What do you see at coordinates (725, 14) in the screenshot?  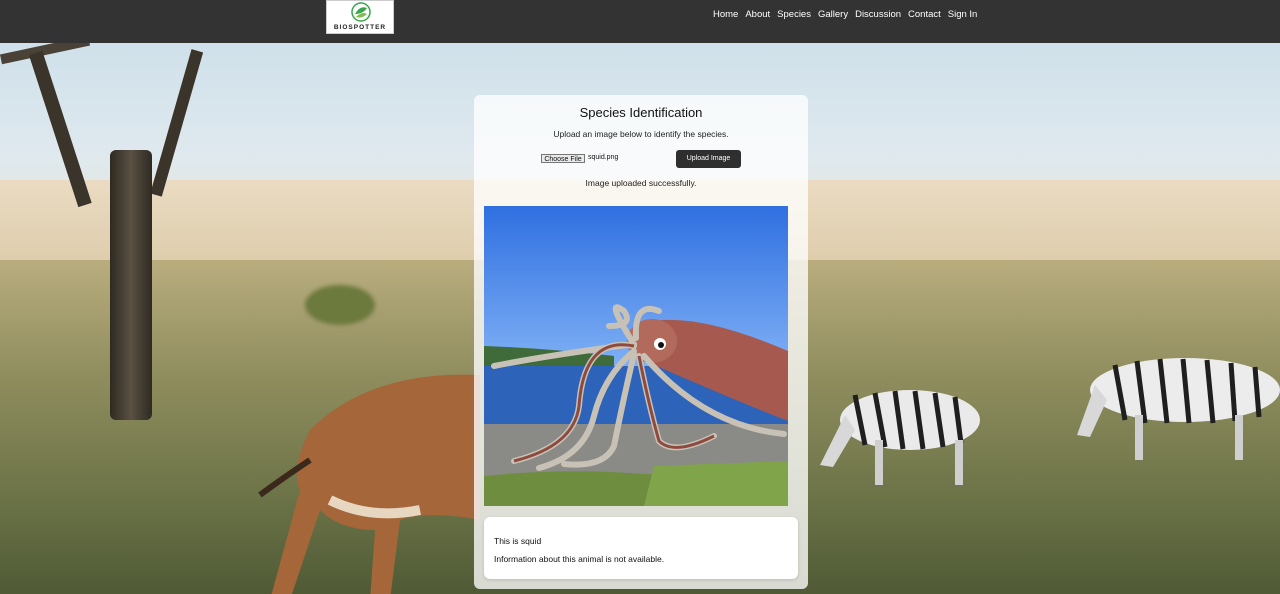 I see `nav-home: Home` at bounding box center [725, 14].